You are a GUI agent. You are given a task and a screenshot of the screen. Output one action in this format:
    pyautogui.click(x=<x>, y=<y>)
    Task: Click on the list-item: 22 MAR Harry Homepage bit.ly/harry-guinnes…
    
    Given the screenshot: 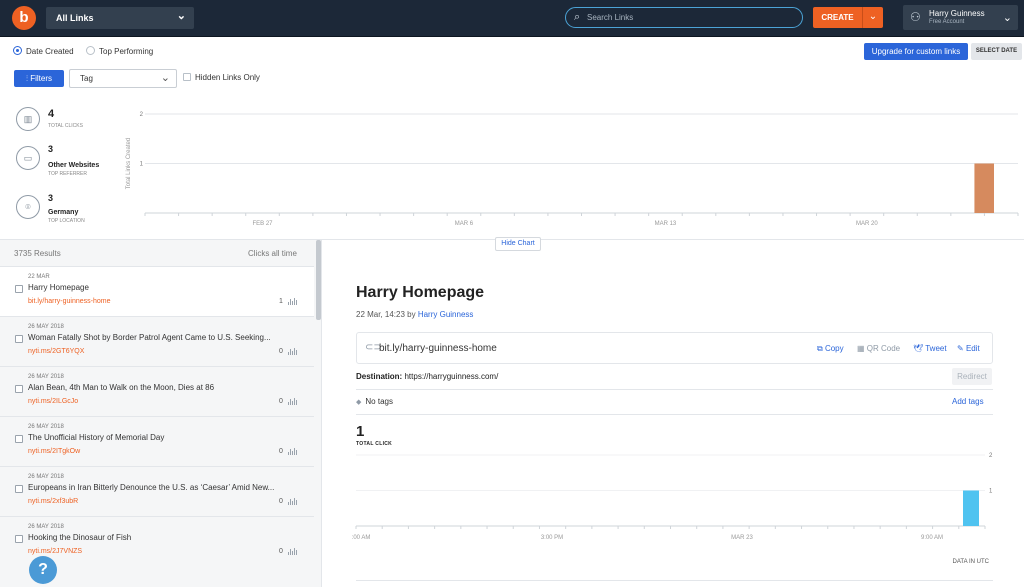 What is the action you would take?
    pyautogui.click(x=157, y=291)
    